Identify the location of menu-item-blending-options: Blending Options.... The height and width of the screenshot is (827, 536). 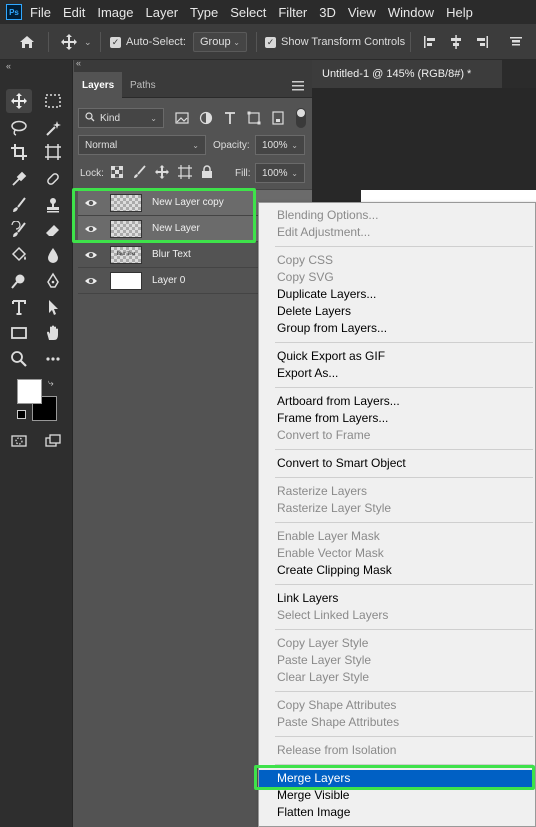
(397, 215).